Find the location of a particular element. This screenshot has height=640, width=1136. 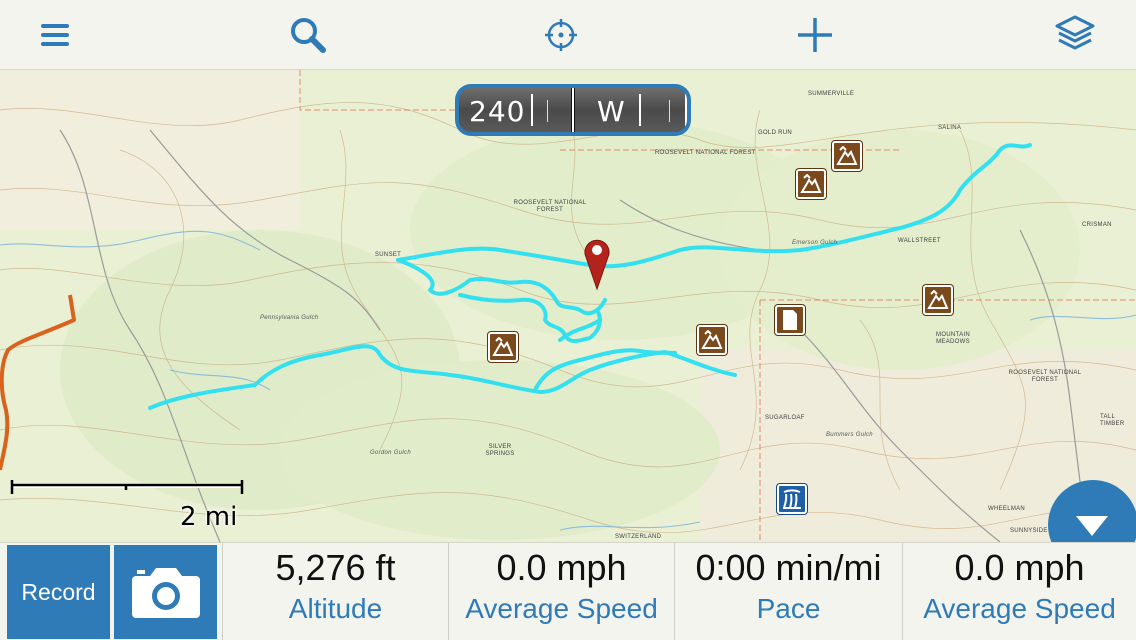

locate-icon is located at coordinates (561, 35).